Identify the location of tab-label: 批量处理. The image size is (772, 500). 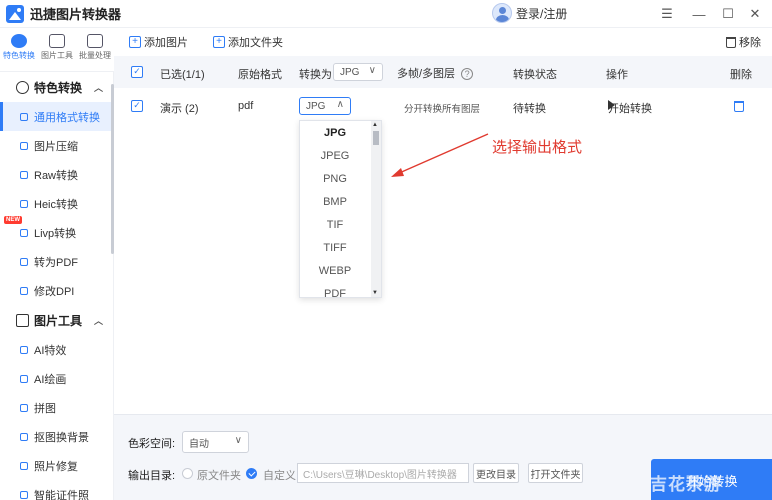
(95, 55).